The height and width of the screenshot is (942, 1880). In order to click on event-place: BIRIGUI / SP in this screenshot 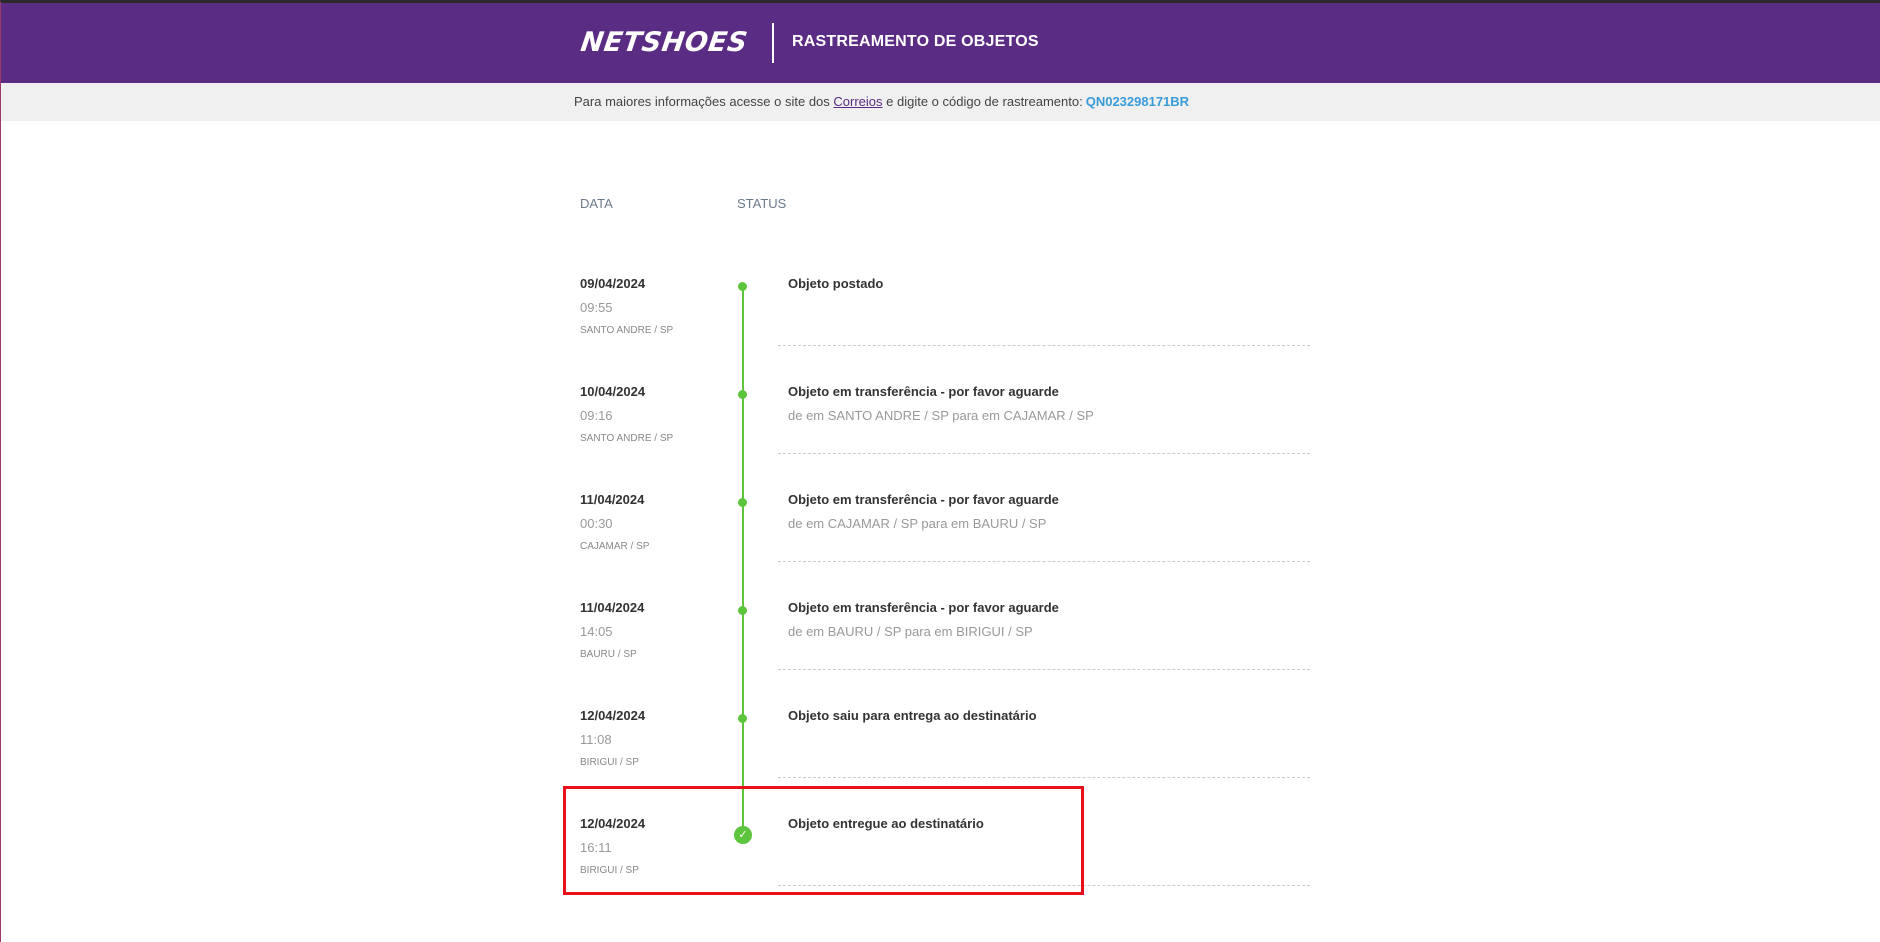, I will do `click(609, 762)`.